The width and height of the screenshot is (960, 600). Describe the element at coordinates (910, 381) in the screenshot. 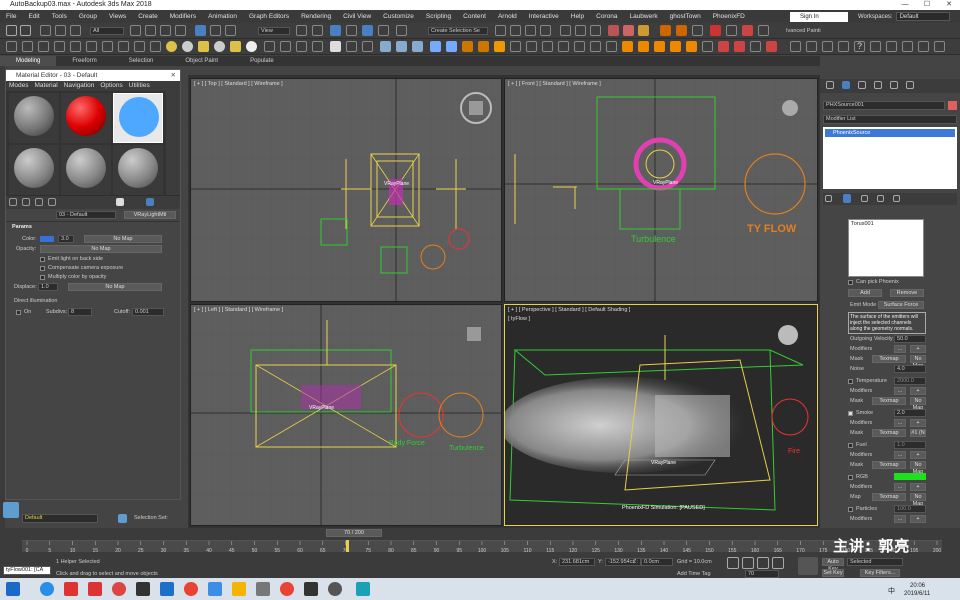

I see `temperature-field: 2000.0` at that location.